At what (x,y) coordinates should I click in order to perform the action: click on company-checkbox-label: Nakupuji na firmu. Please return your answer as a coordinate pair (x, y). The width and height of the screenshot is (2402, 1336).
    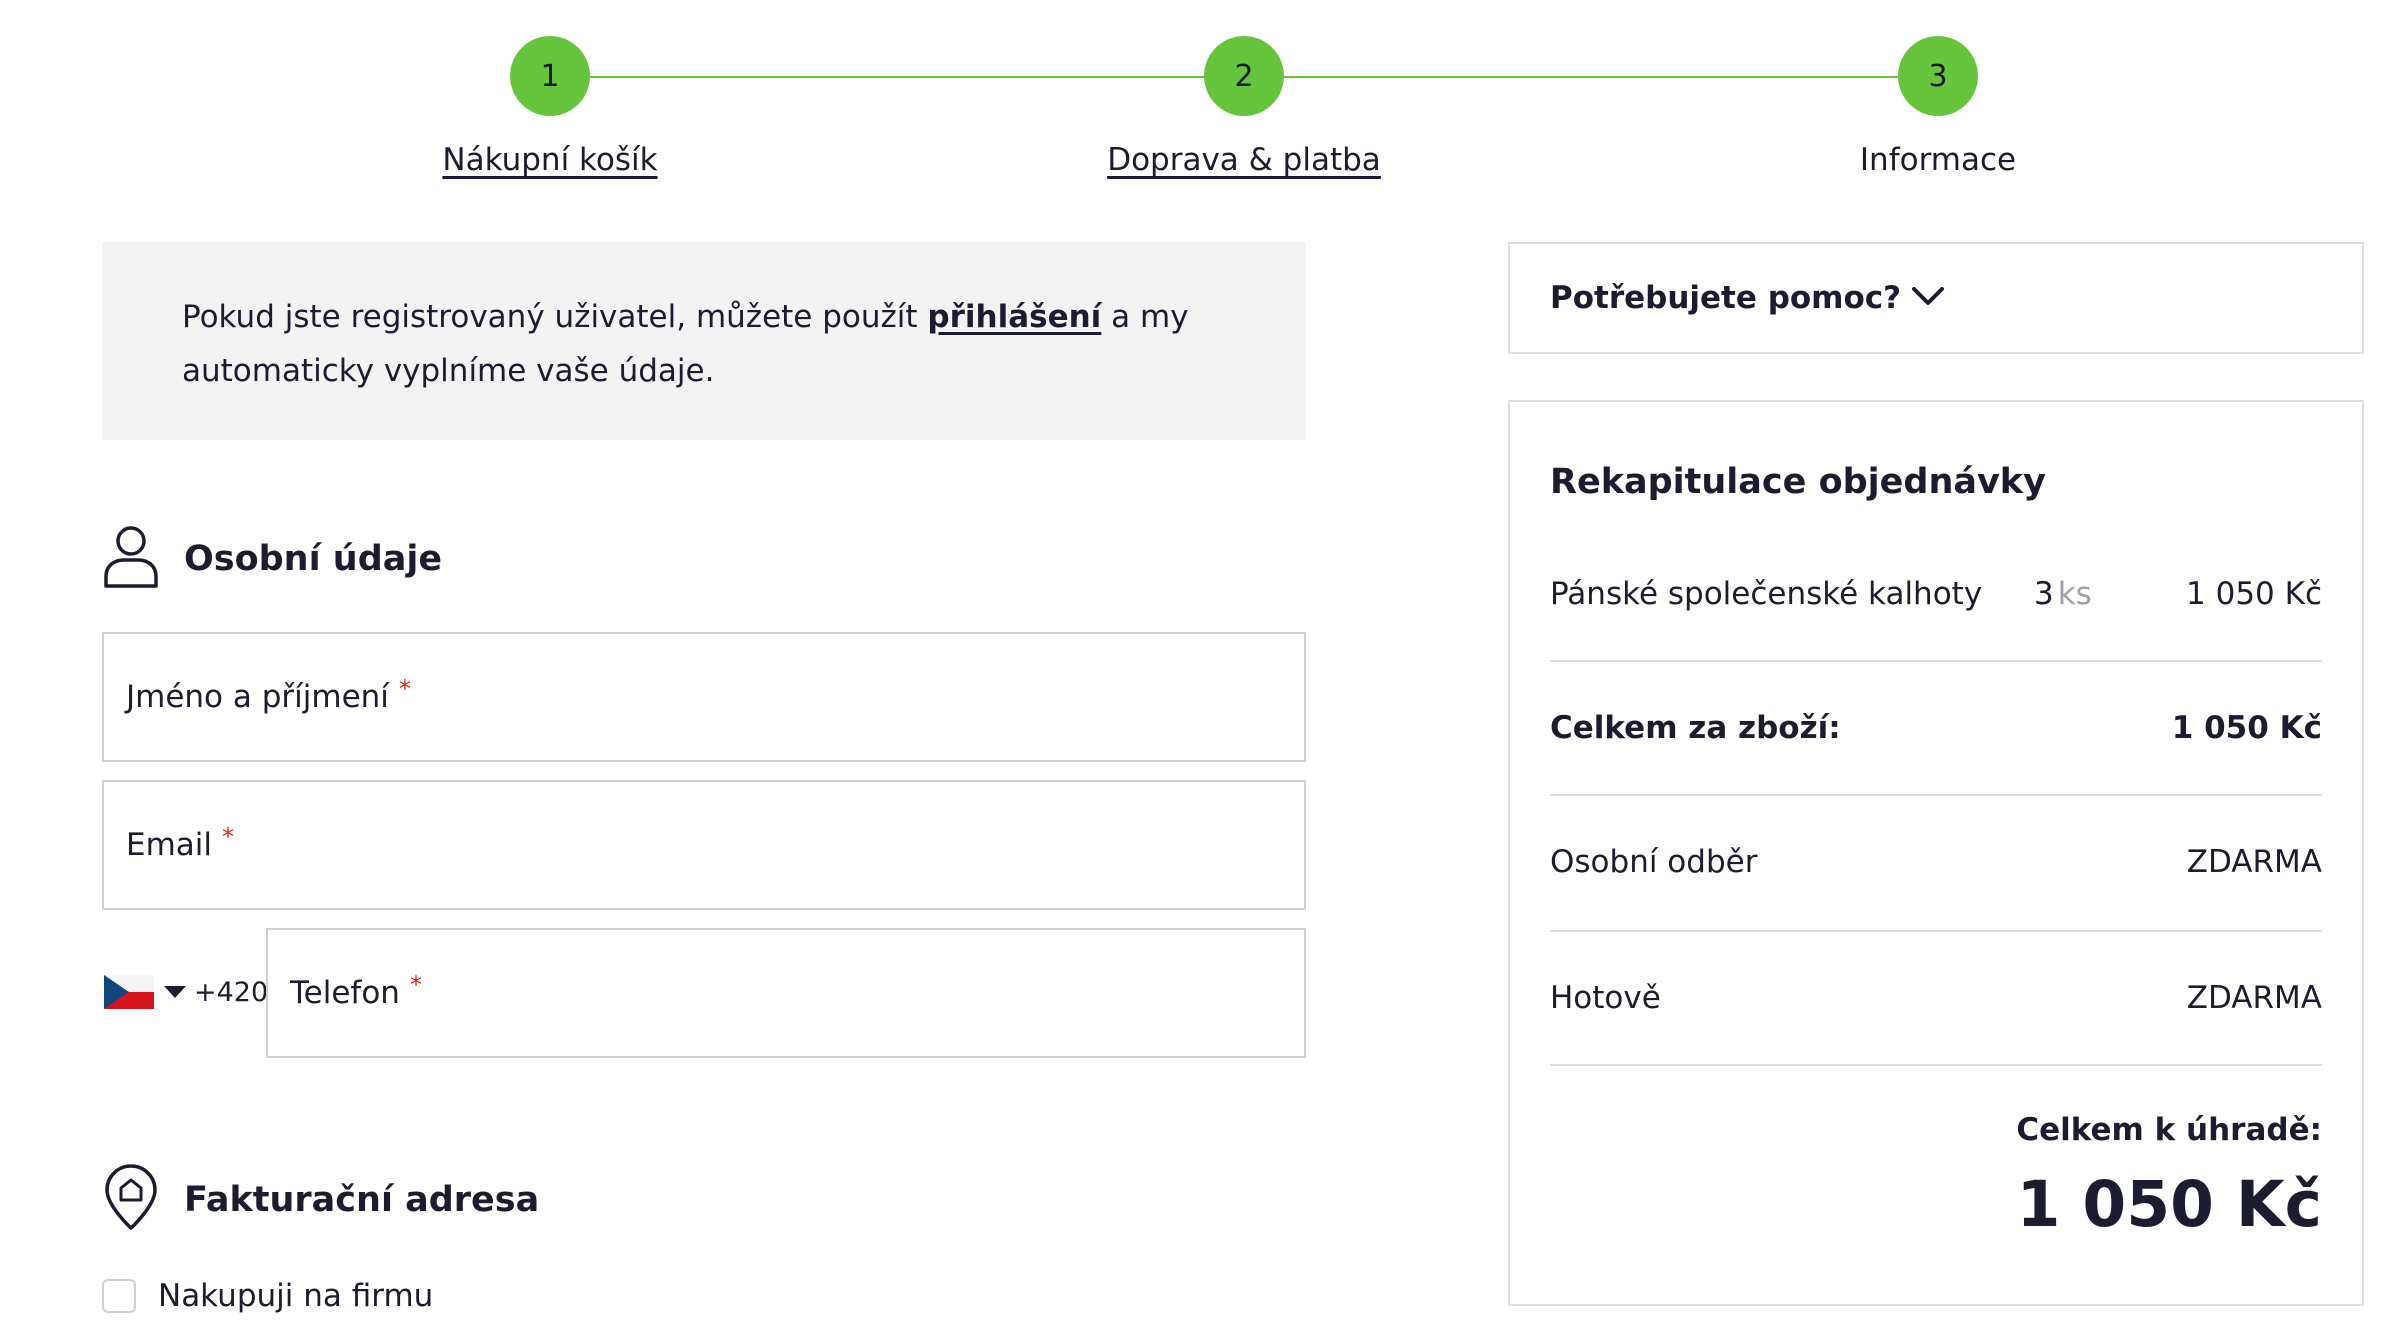
    Looking at the image, I should click on (295, 1296).